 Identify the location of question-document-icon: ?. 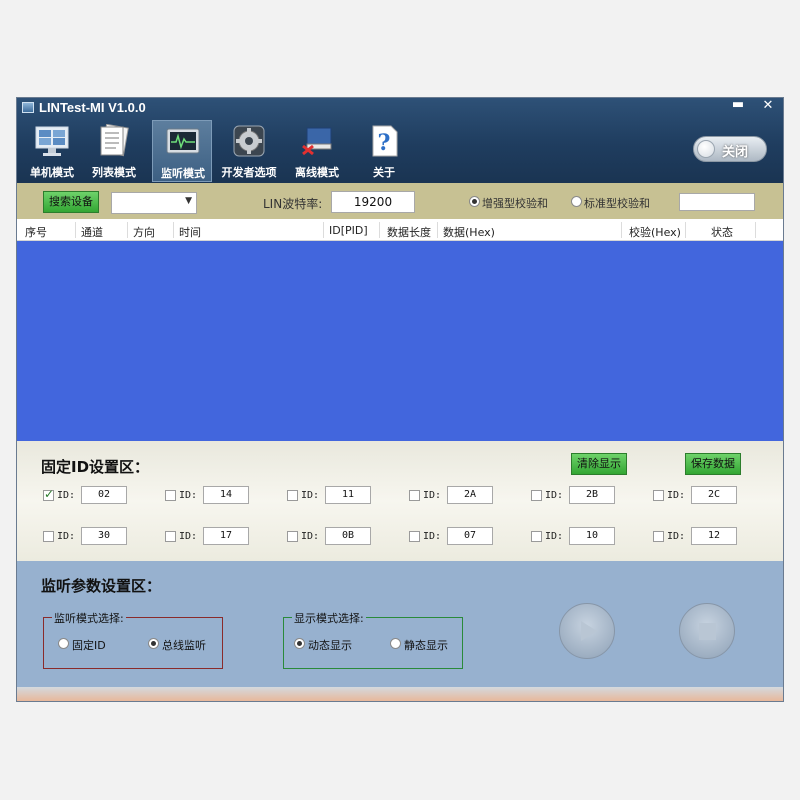
(385, 141).